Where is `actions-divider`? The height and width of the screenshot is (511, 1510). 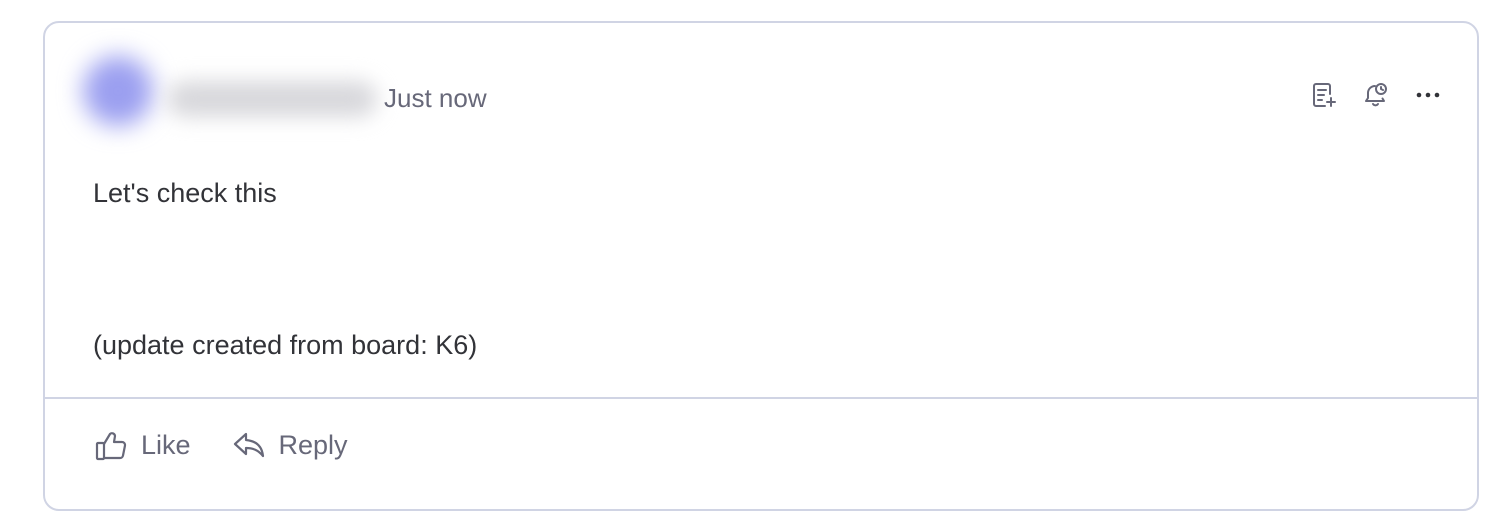
actions-divider is located at coordinates (761, 398).